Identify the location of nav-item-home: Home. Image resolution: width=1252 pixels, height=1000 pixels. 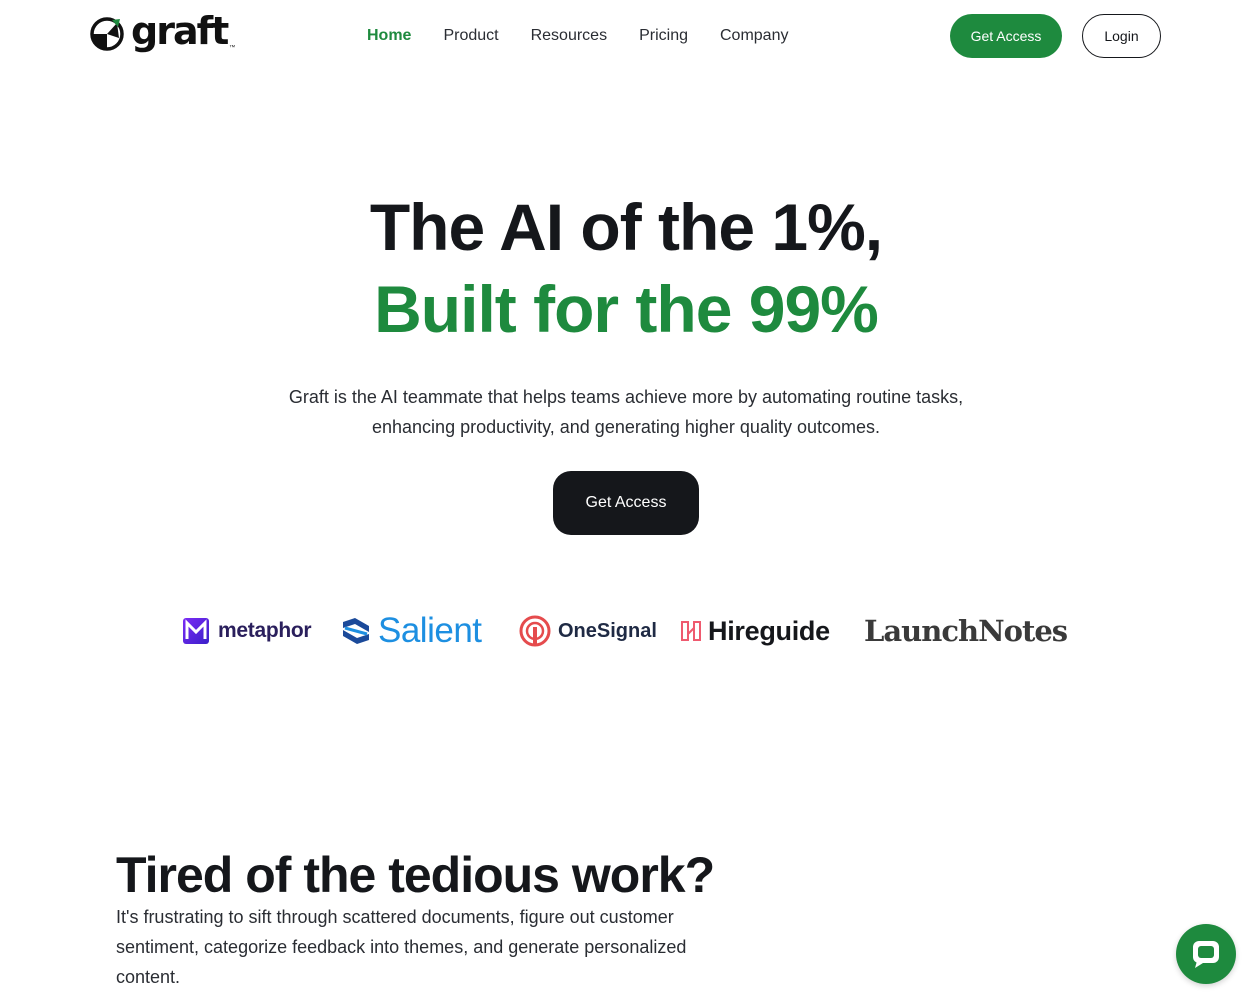
(389, 36).